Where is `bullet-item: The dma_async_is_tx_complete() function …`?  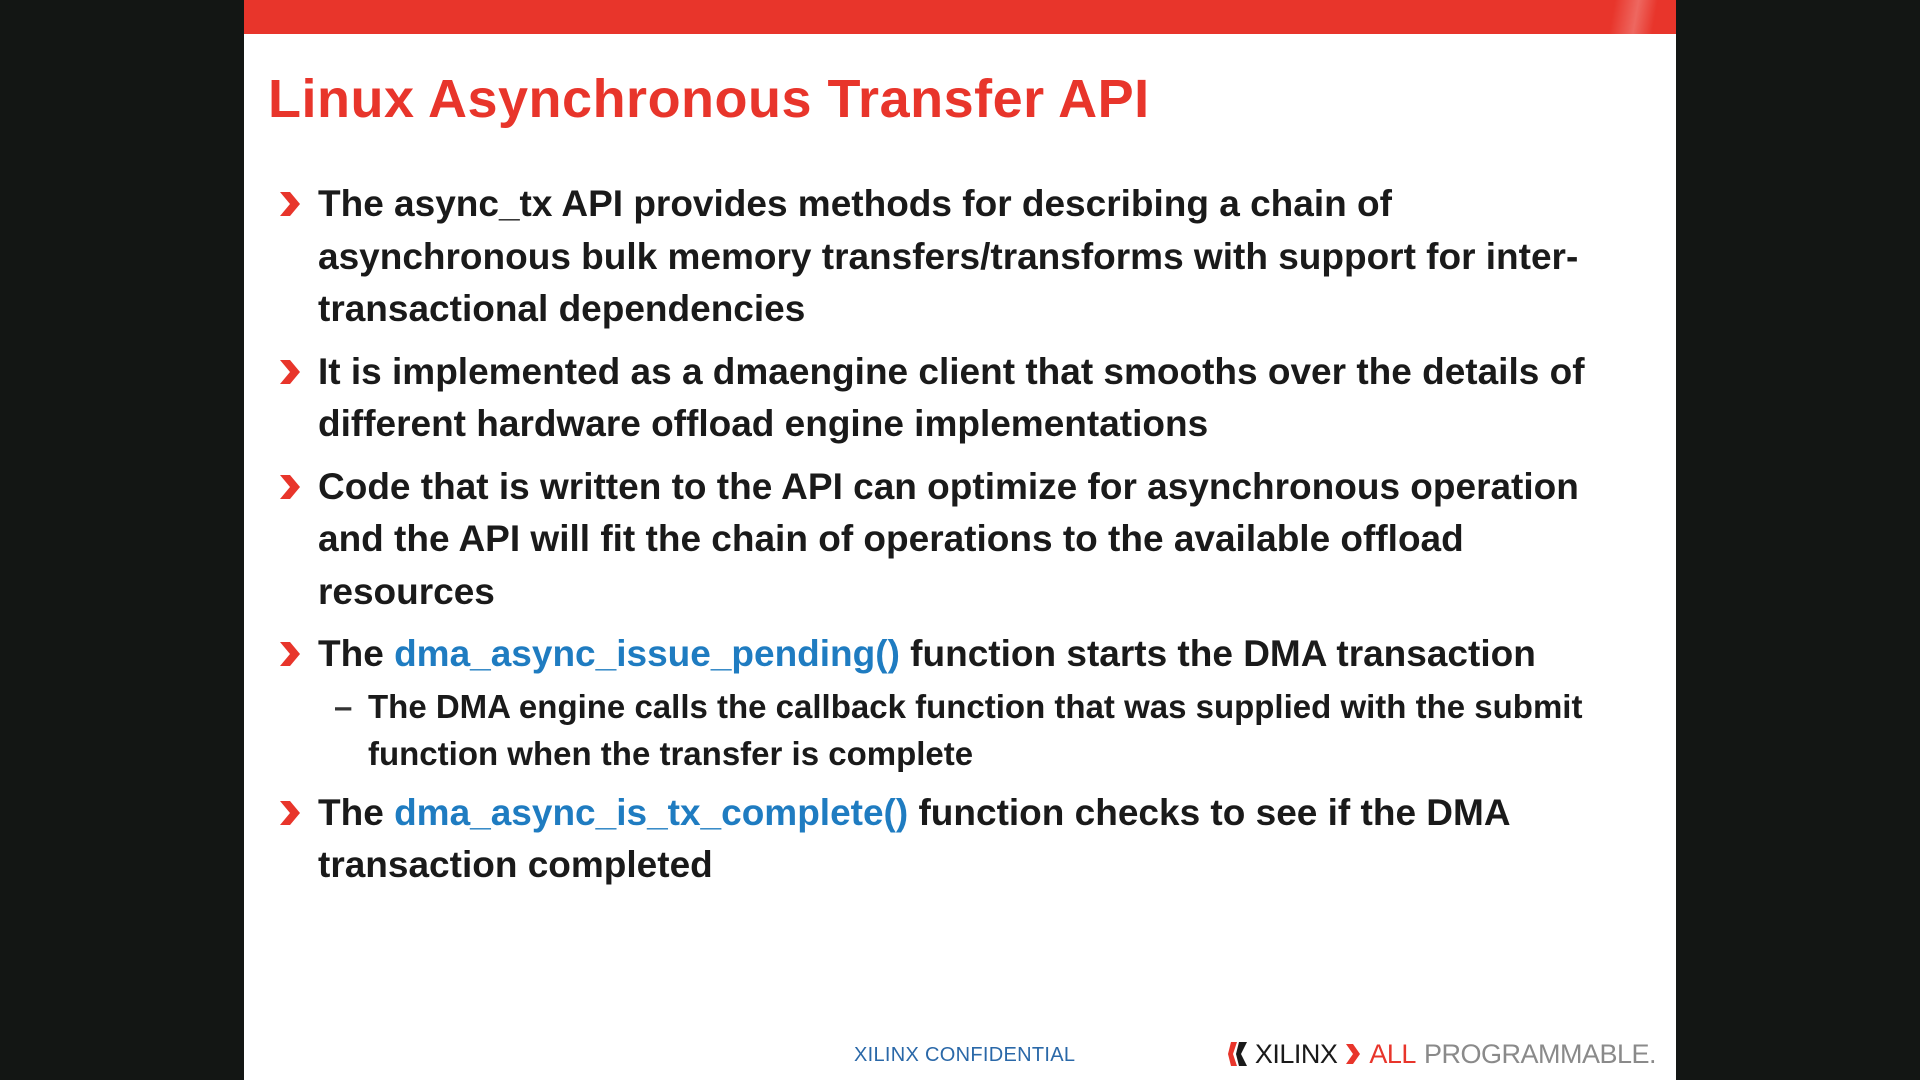 bullet-item: The dma_async_is_tx_complete() function … is located at coordinates (958, 839).